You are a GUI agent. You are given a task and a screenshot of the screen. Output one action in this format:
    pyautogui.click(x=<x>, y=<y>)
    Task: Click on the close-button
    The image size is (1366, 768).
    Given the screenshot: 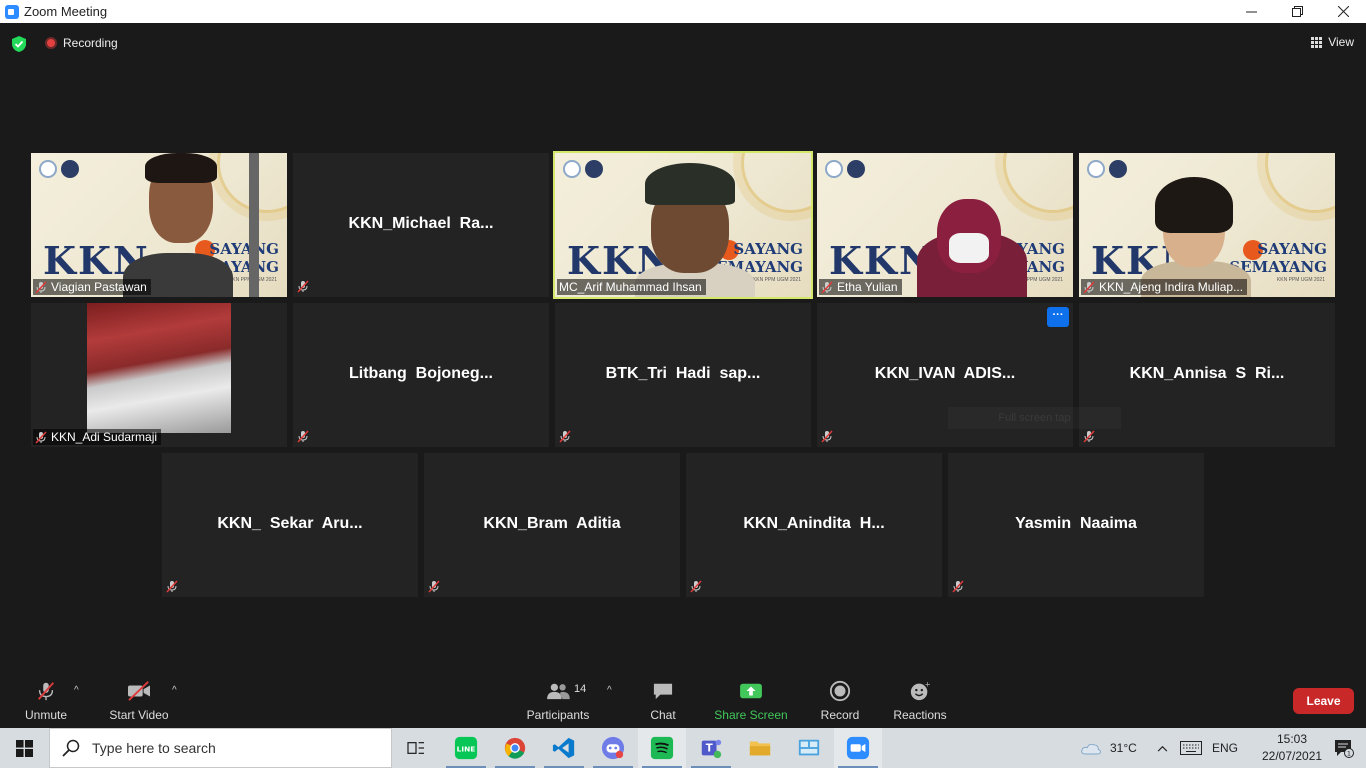 What is the action you would take?
    pyautogui.click(x=1343, y=11)
    